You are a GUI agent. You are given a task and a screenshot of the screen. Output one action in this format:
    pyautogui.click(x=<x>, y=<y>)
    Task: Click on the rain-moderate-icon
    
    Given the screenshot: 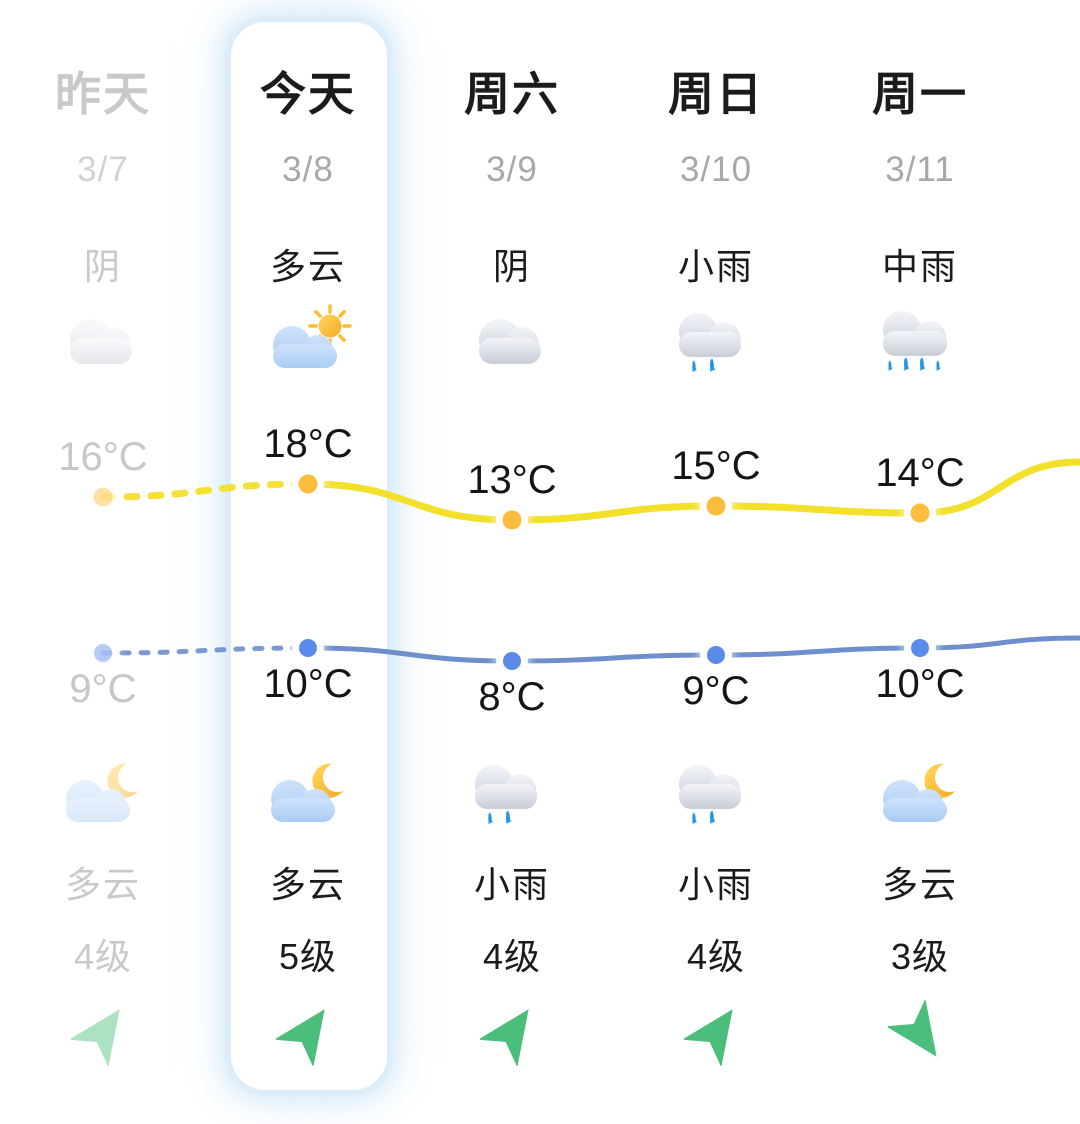 What is the action you would take?
    pyautogui.click(x=920, y=346)
    